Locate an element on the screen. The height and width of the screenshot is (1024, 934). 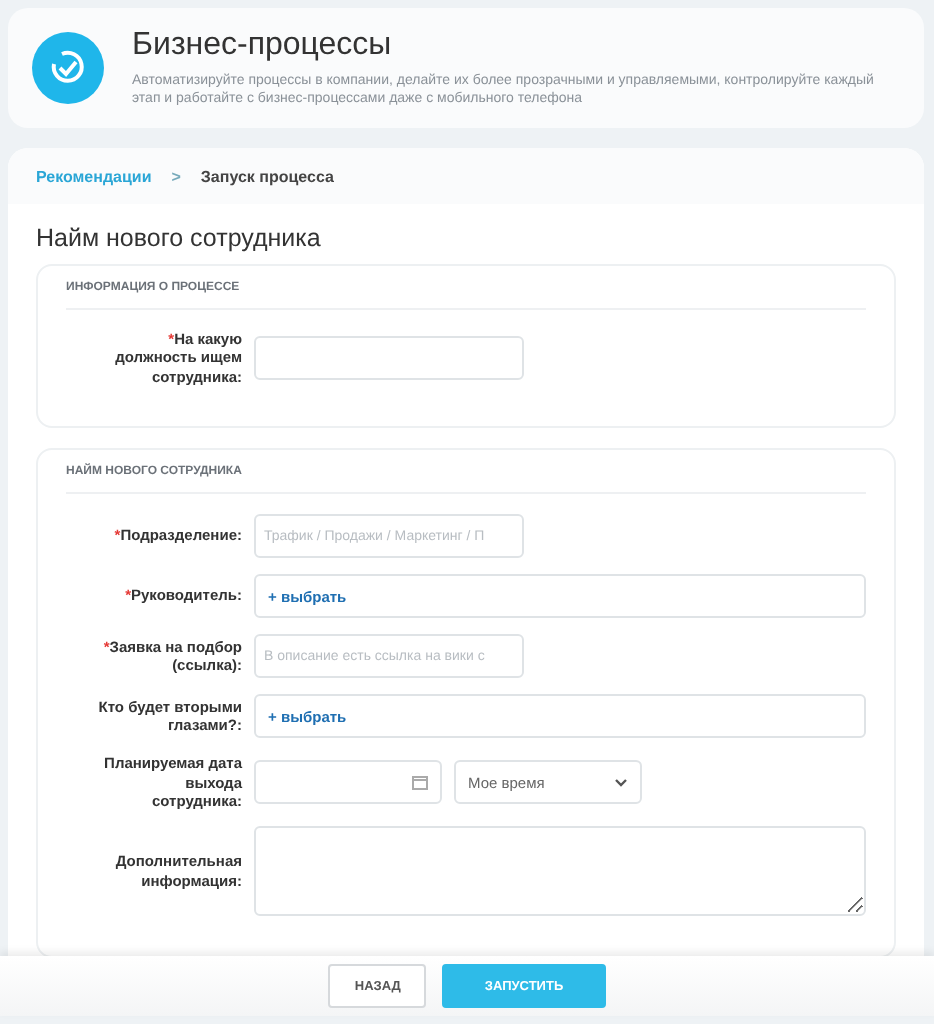
page-header-title: Бизнес-процессы is located at coordinates (263, 45).